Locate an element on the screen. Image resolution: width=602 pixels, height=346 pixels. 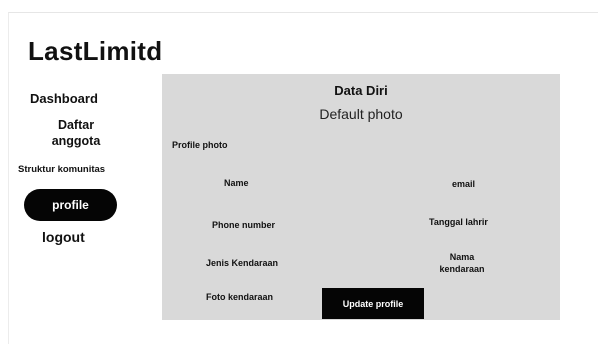
panel-title: Data Diri is located at coordinates (361, 90).